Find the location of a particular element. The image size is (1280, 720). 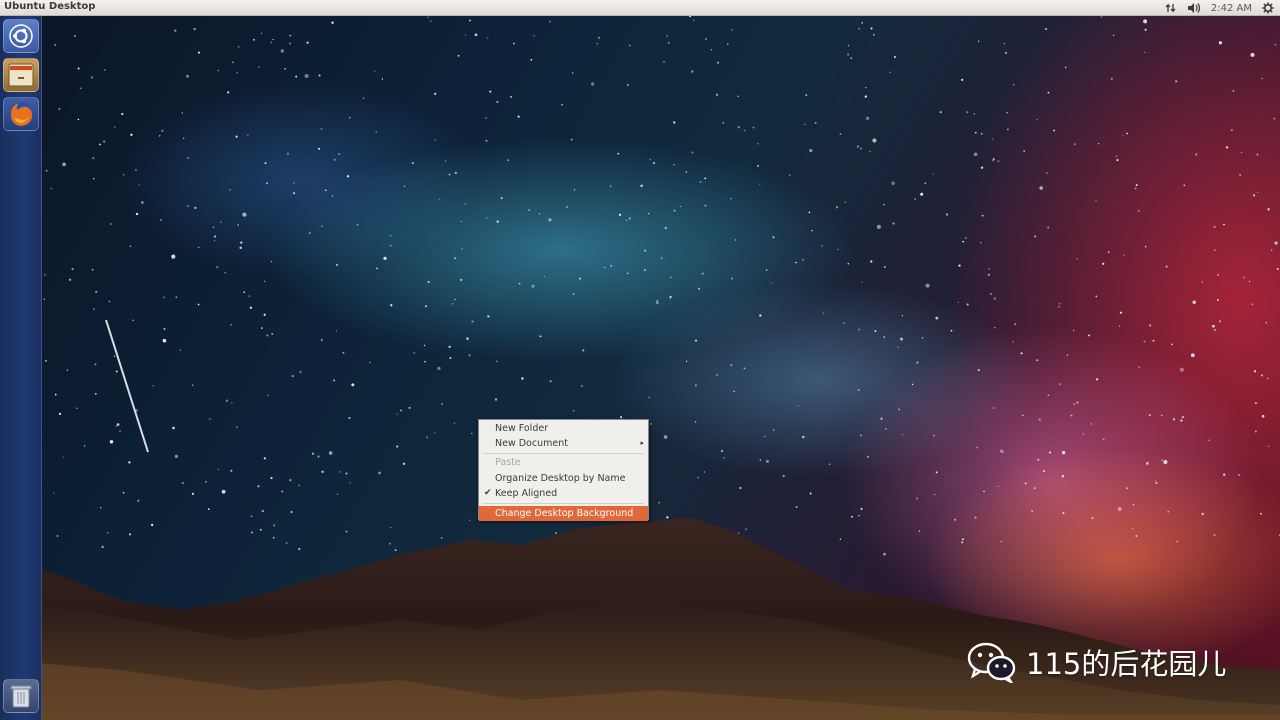

firefox-icon is located at coordinates (21, 114).